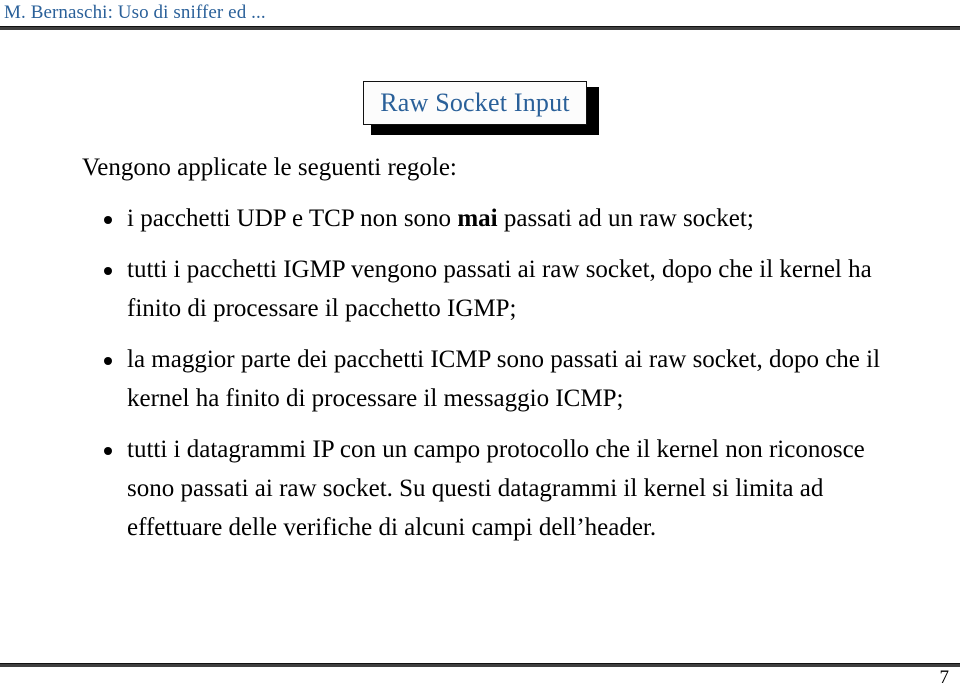 Image resolution: width=960 pixels, height=692 pixels. Describe the element at coordinates (480, 28) in the screenshot. I see `header-divider` at that location.